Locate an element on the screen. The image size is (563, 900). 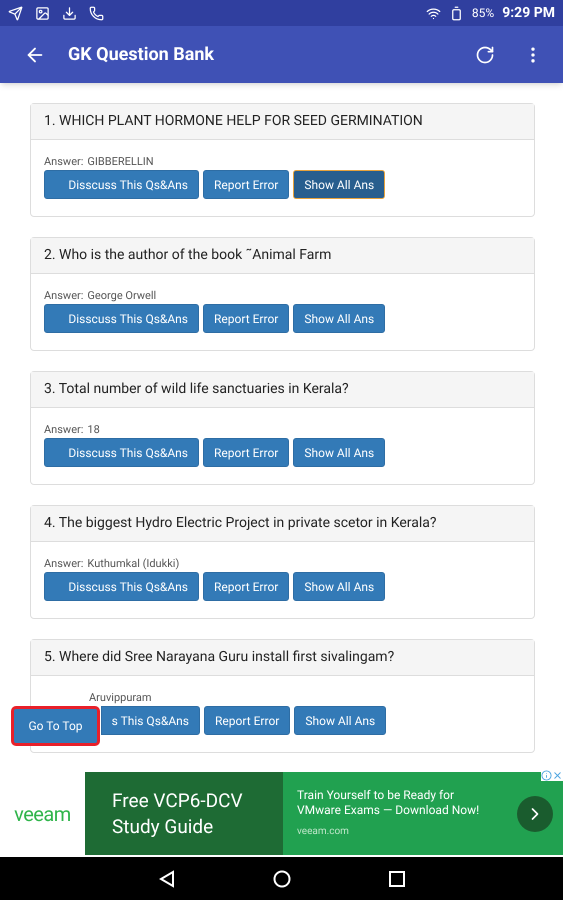
battery-percent: 85% is located at coordinates (483, 13).